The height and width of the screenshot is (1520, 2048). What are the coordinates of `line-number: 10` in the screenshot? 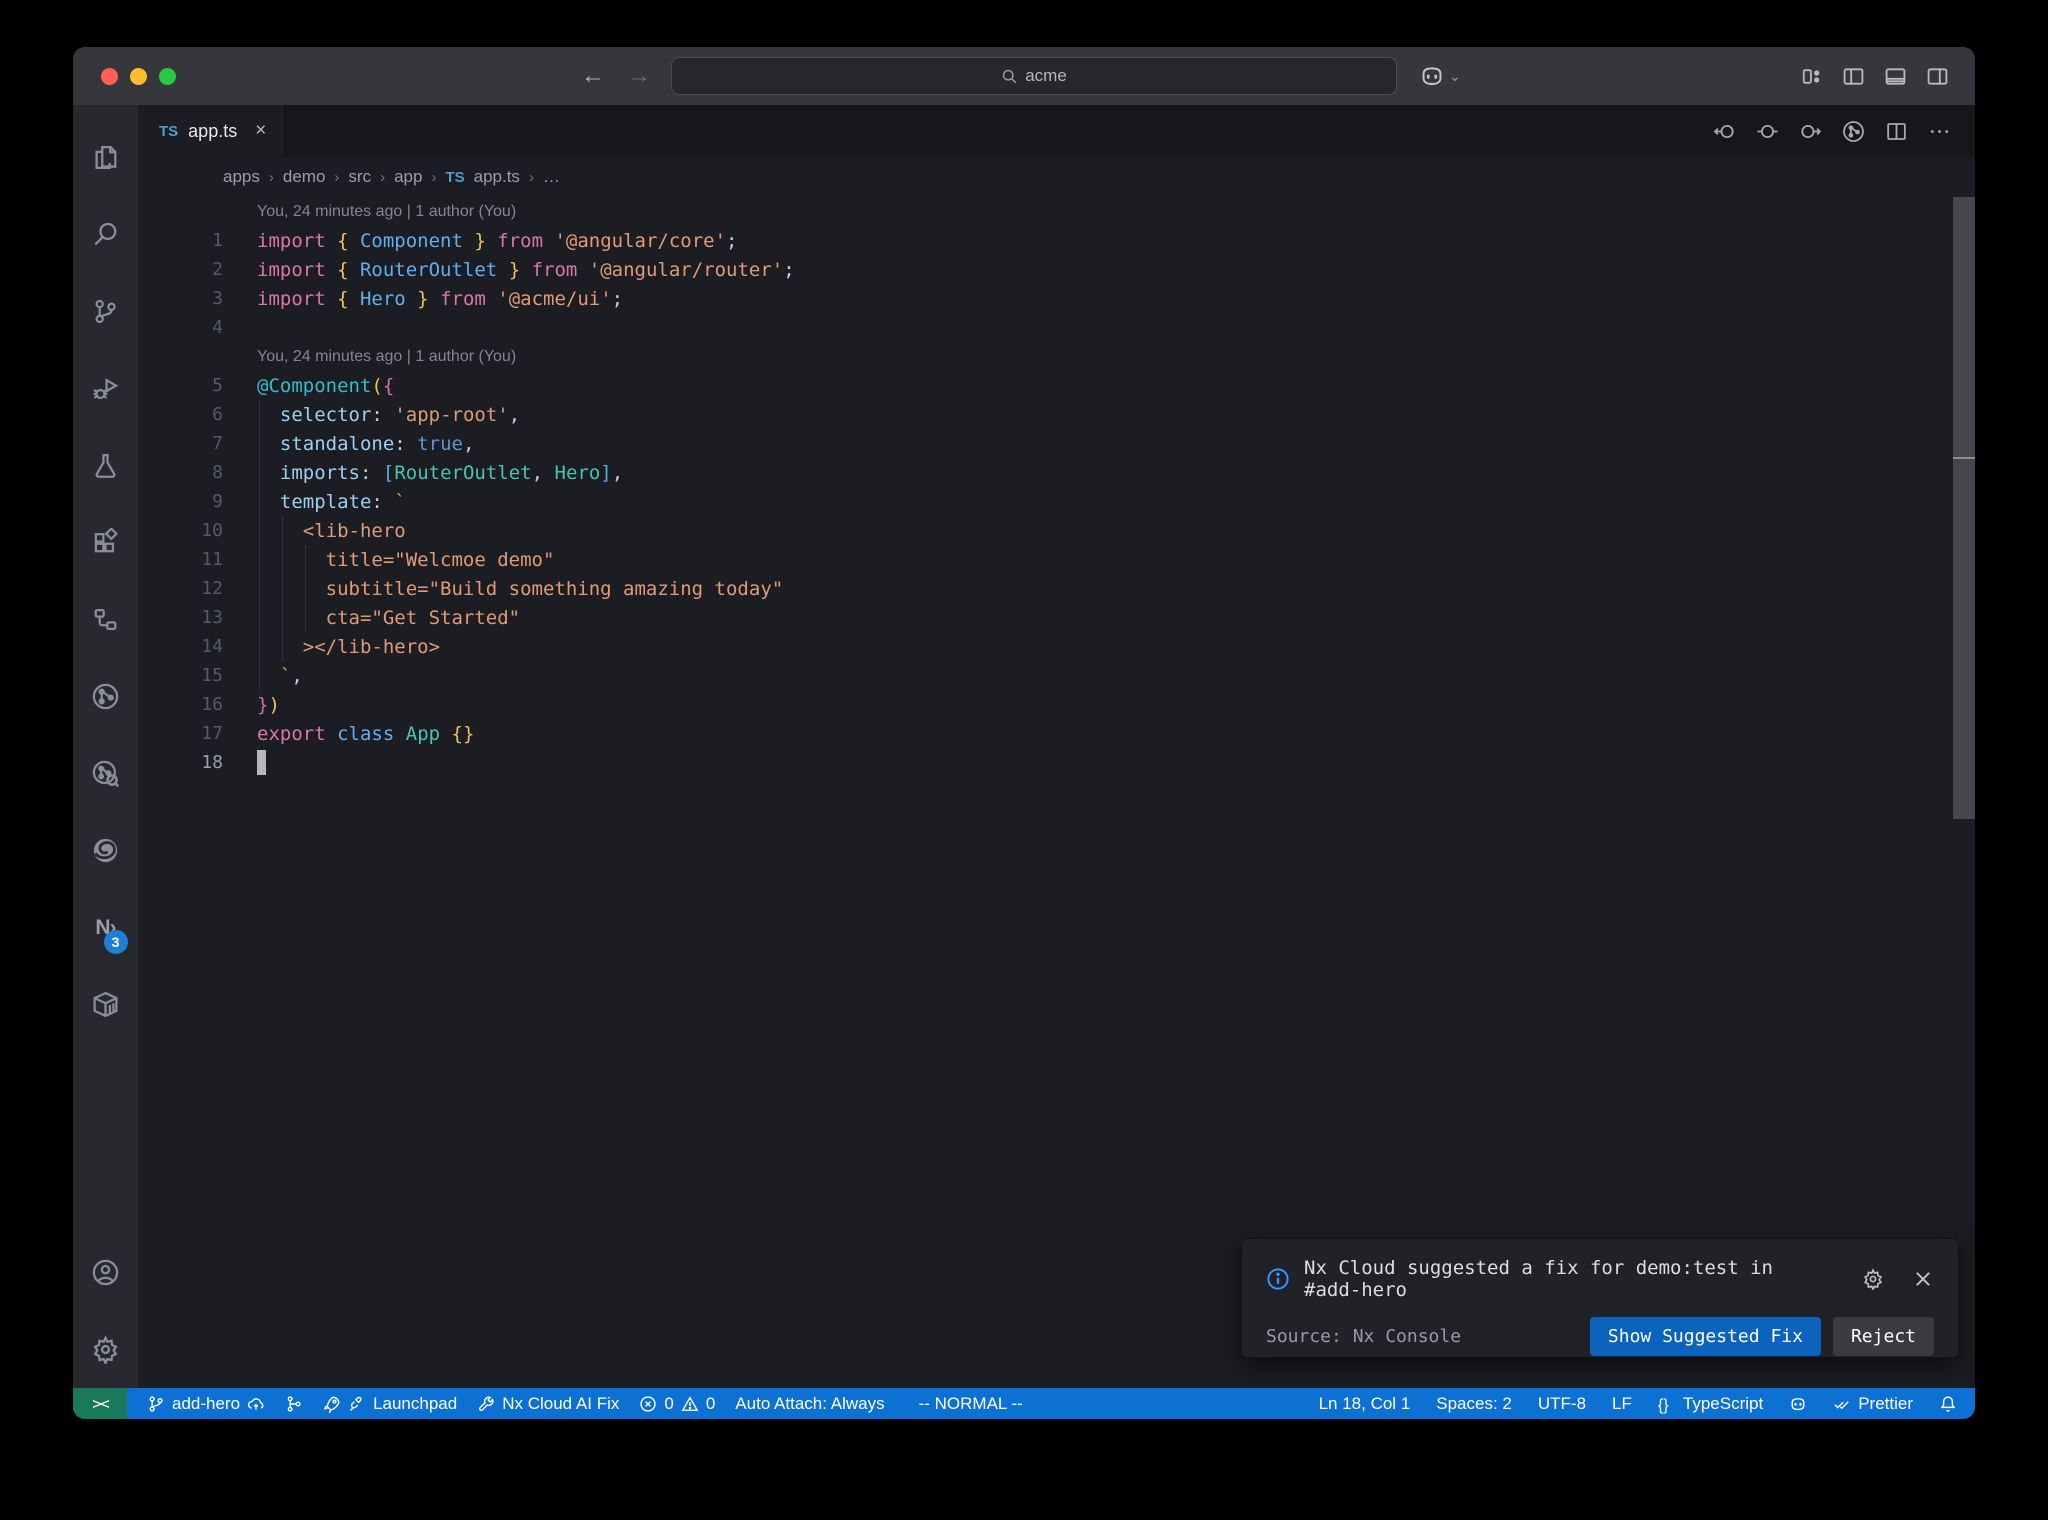 It's located at (181, 530).